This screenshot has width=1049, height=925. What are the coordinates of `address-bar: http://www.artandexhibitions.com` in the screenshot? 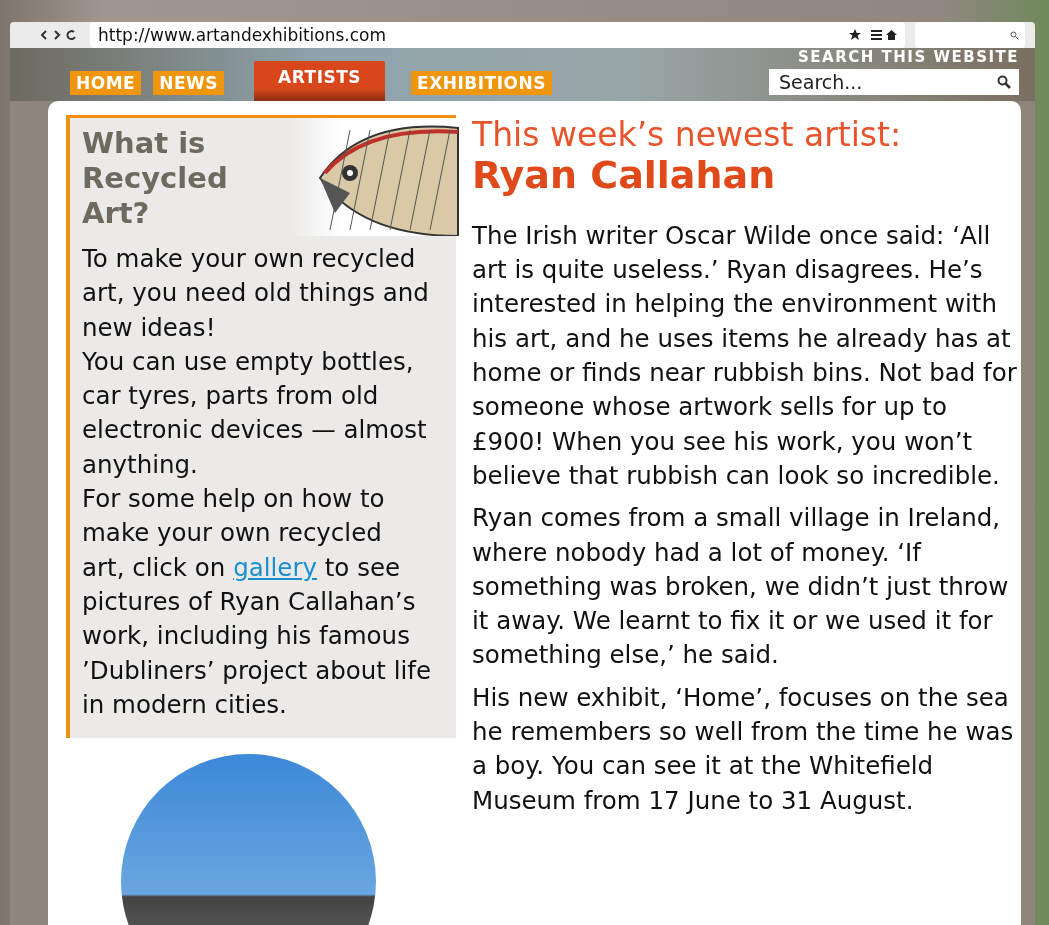 It's located at (497, 35).